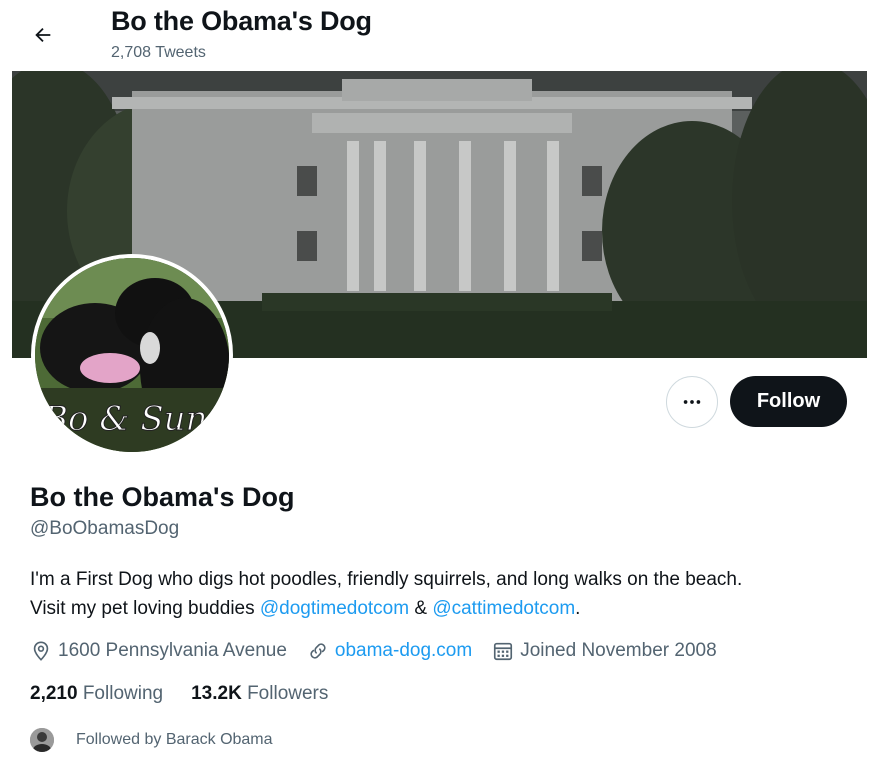 This screenshot has width=881, height=765. I want to click on joined-text: Joined November 2008, so click(618, 650).